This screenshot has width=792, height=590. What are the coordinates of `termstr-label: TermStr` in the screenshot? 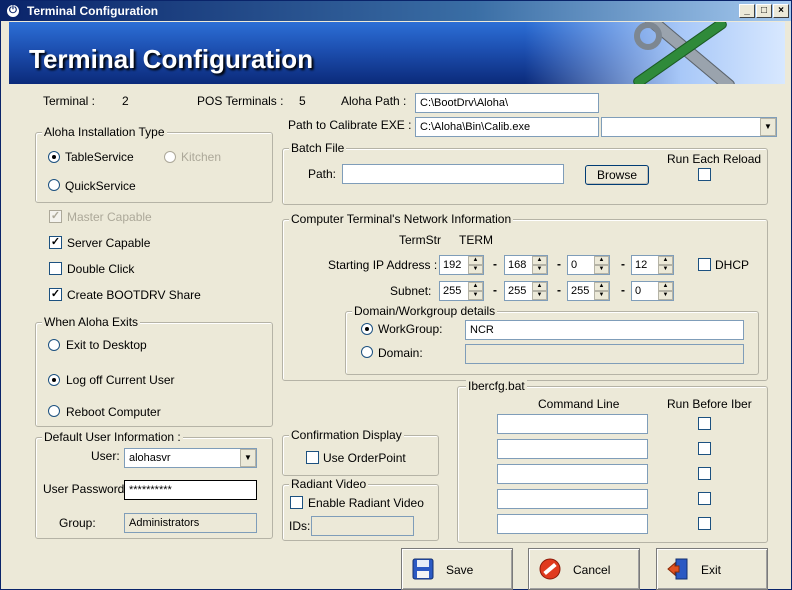 It's located at (420, 240).